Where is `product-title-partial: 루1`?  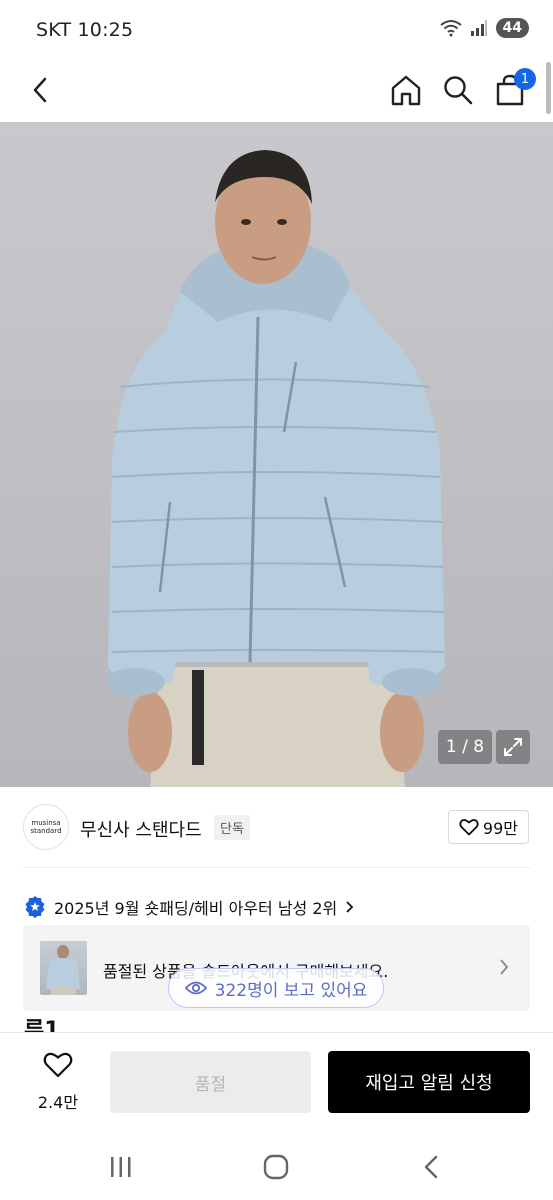 product-title-partial: 루1 is located at coordinates (42, 1026).